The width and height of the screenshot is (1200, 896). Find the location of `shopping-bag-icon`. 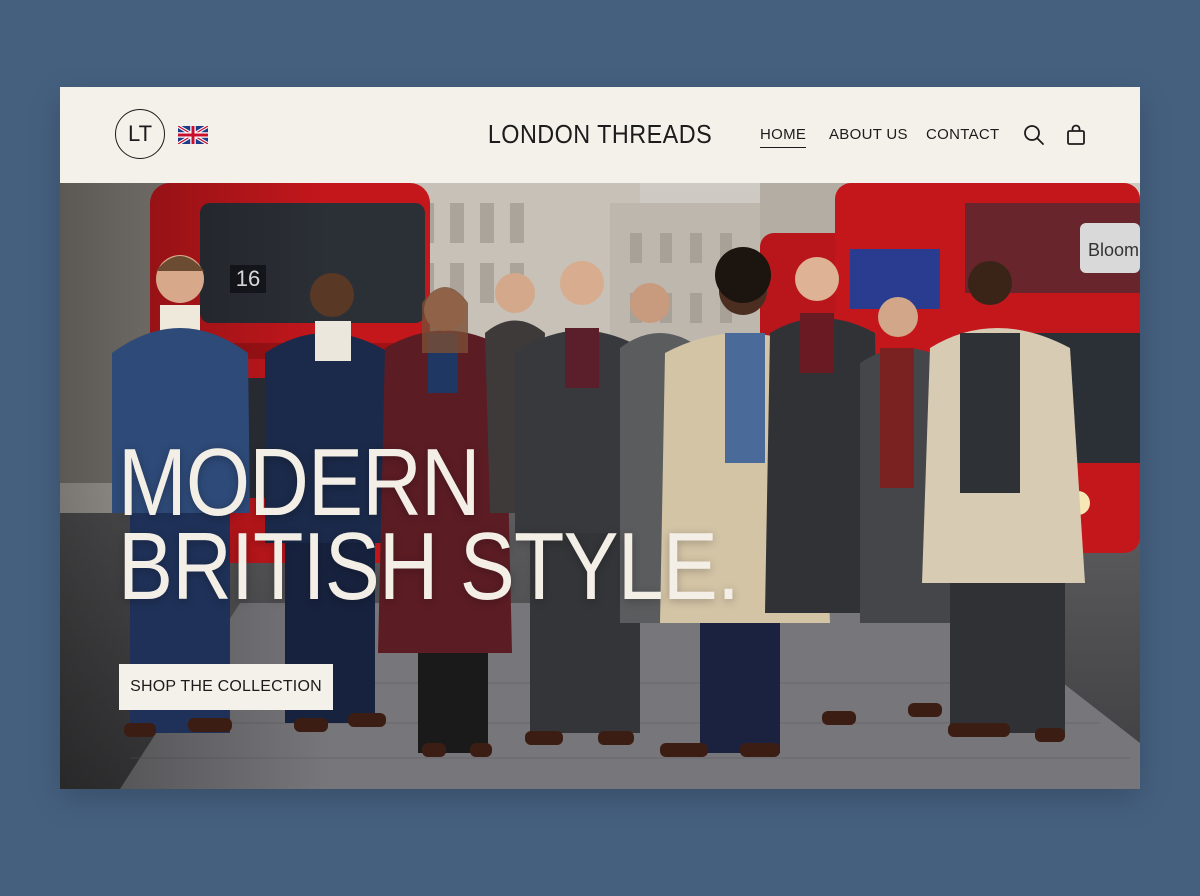

shopping-bag-icon is located at coordinates (1076, 135).